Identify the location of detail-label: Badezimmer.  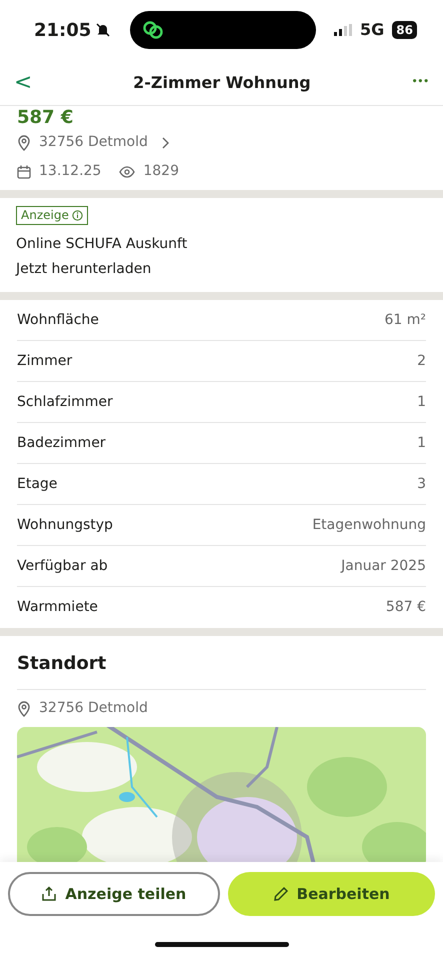
(61, 443).